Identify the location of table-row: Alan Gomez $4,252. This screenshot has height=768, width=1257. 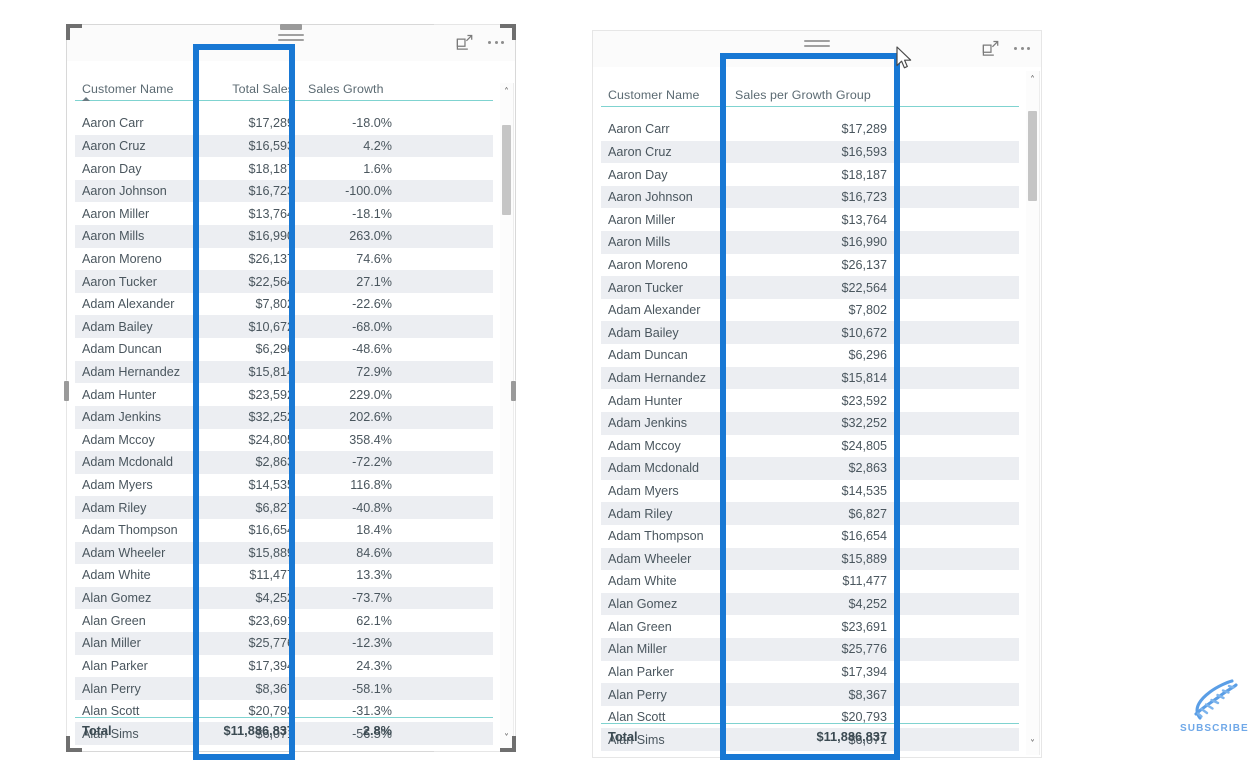
(810, 604).